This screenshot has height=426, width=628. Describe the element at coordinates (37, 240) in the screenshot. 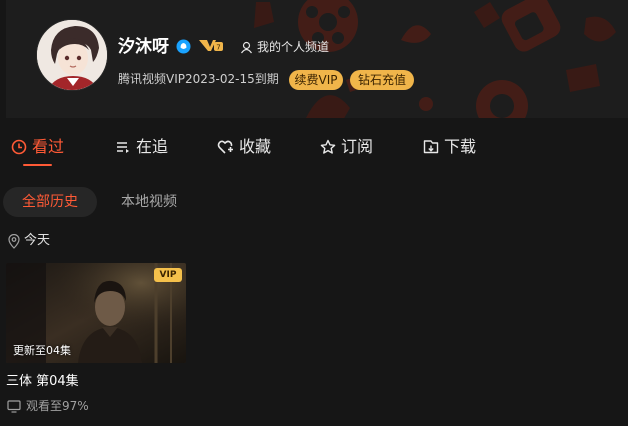

I see `date-group-label: 今天` at that location.